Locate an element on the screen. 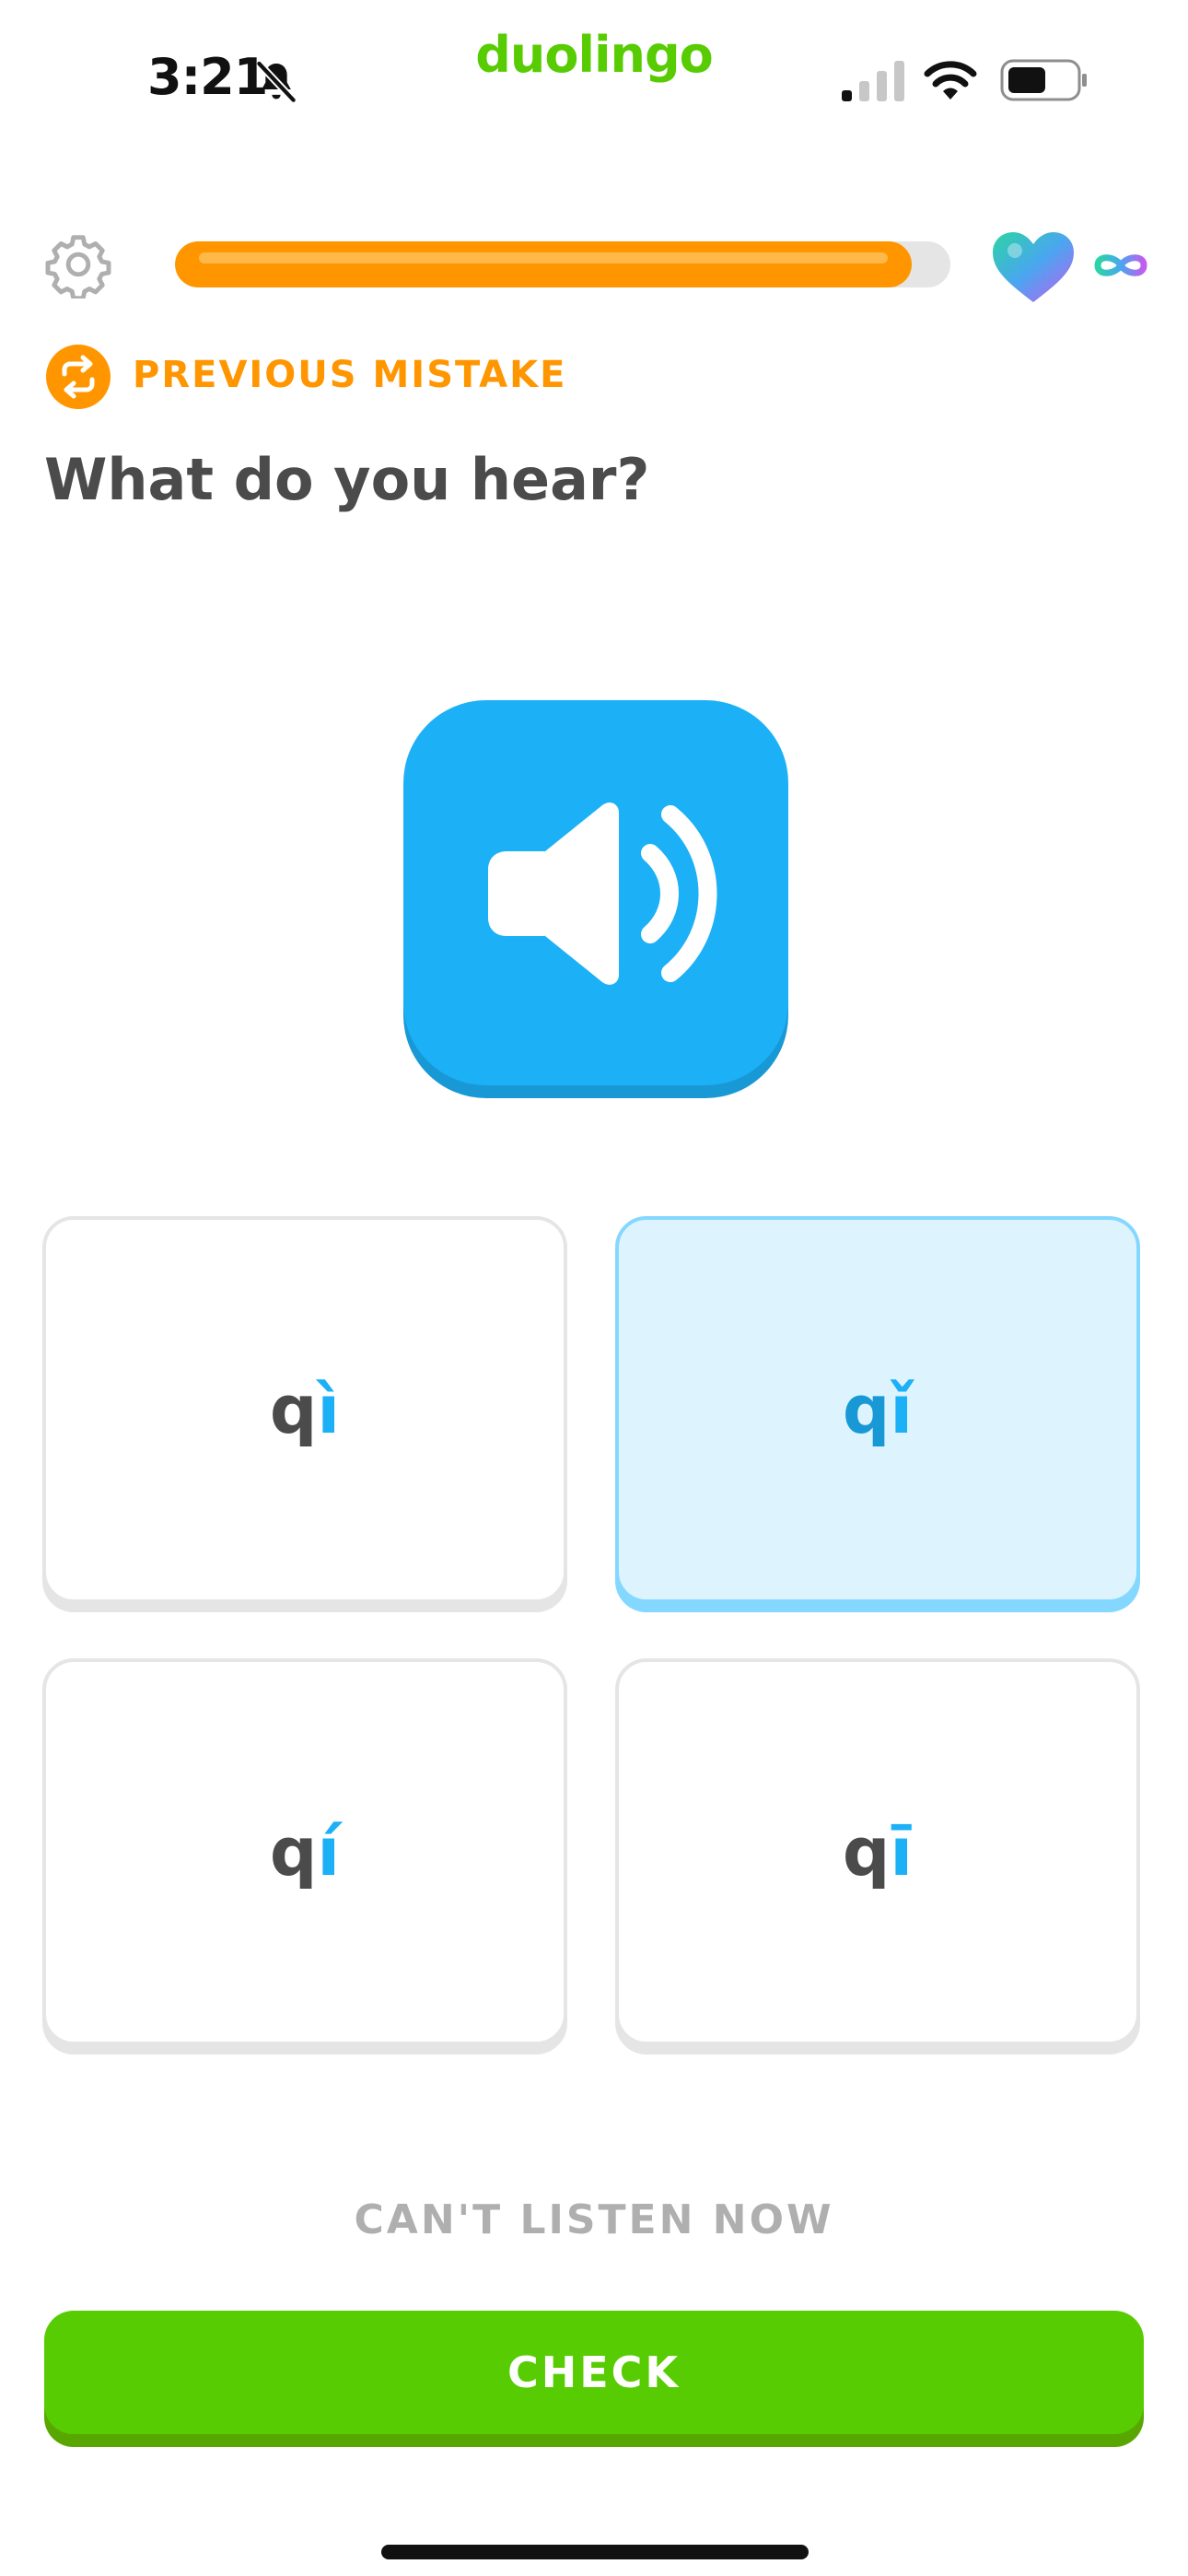  answer-option-3: qí is located at coordinates (304, 1851).